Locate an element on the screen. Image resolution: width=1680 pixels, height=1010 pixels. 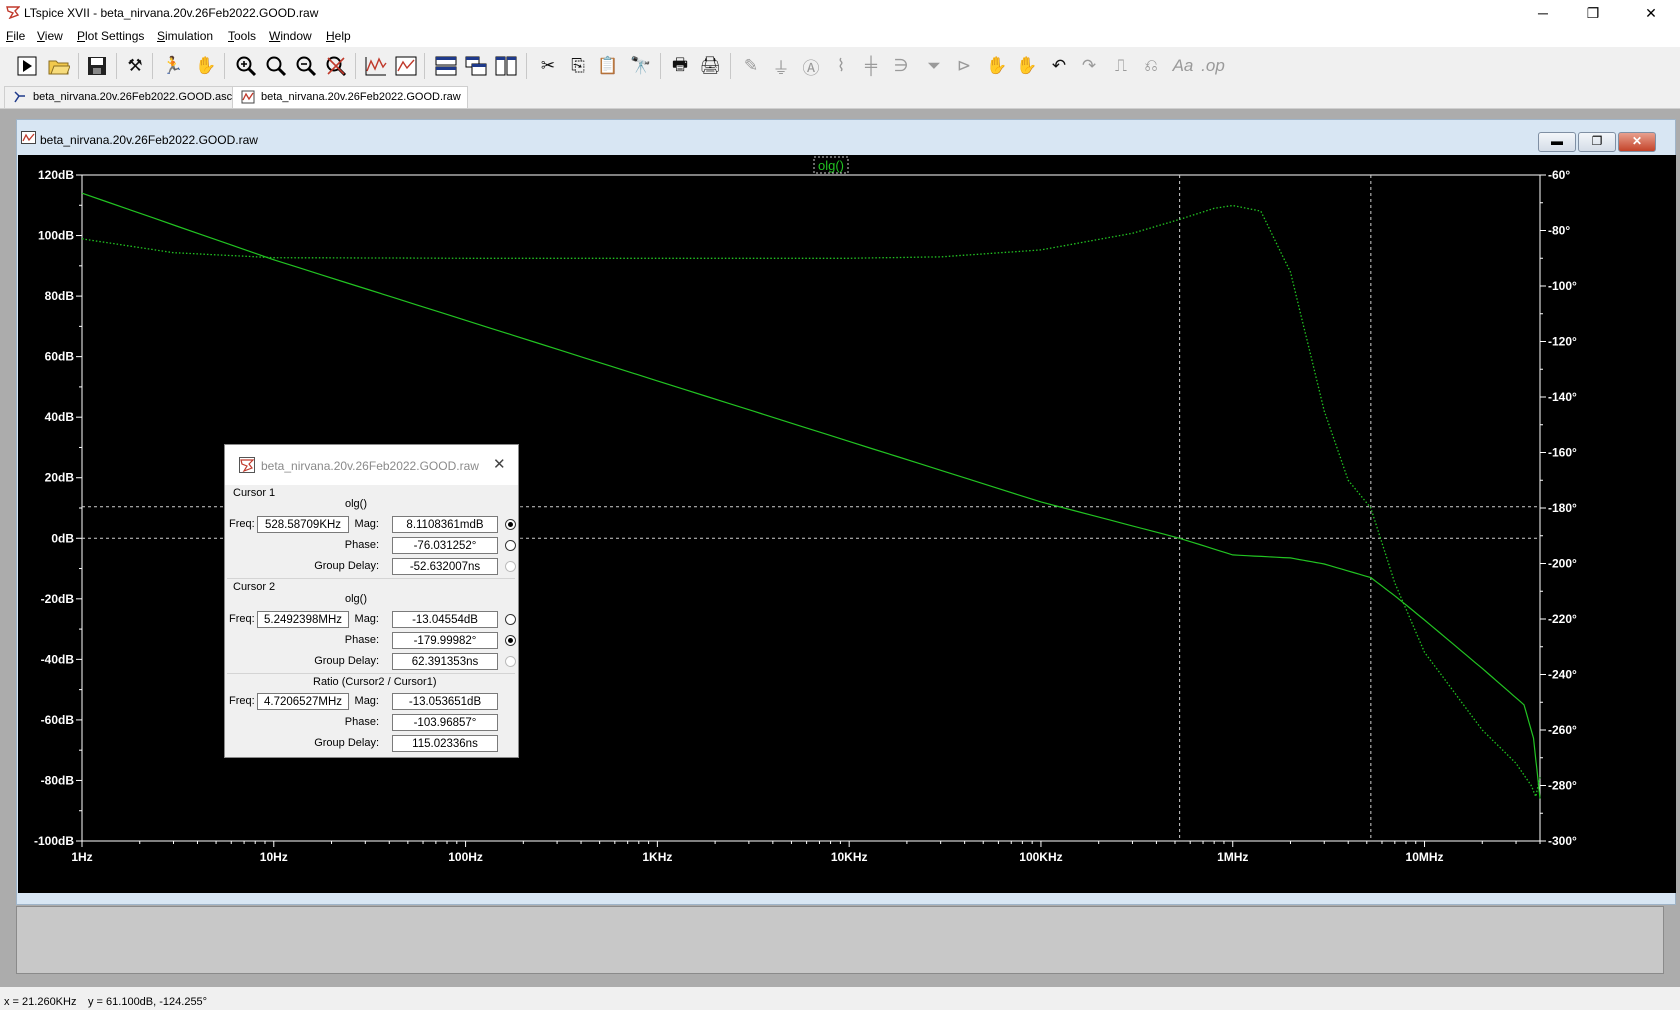
component-icon: ⊳ is located at coordinates (964, 66).